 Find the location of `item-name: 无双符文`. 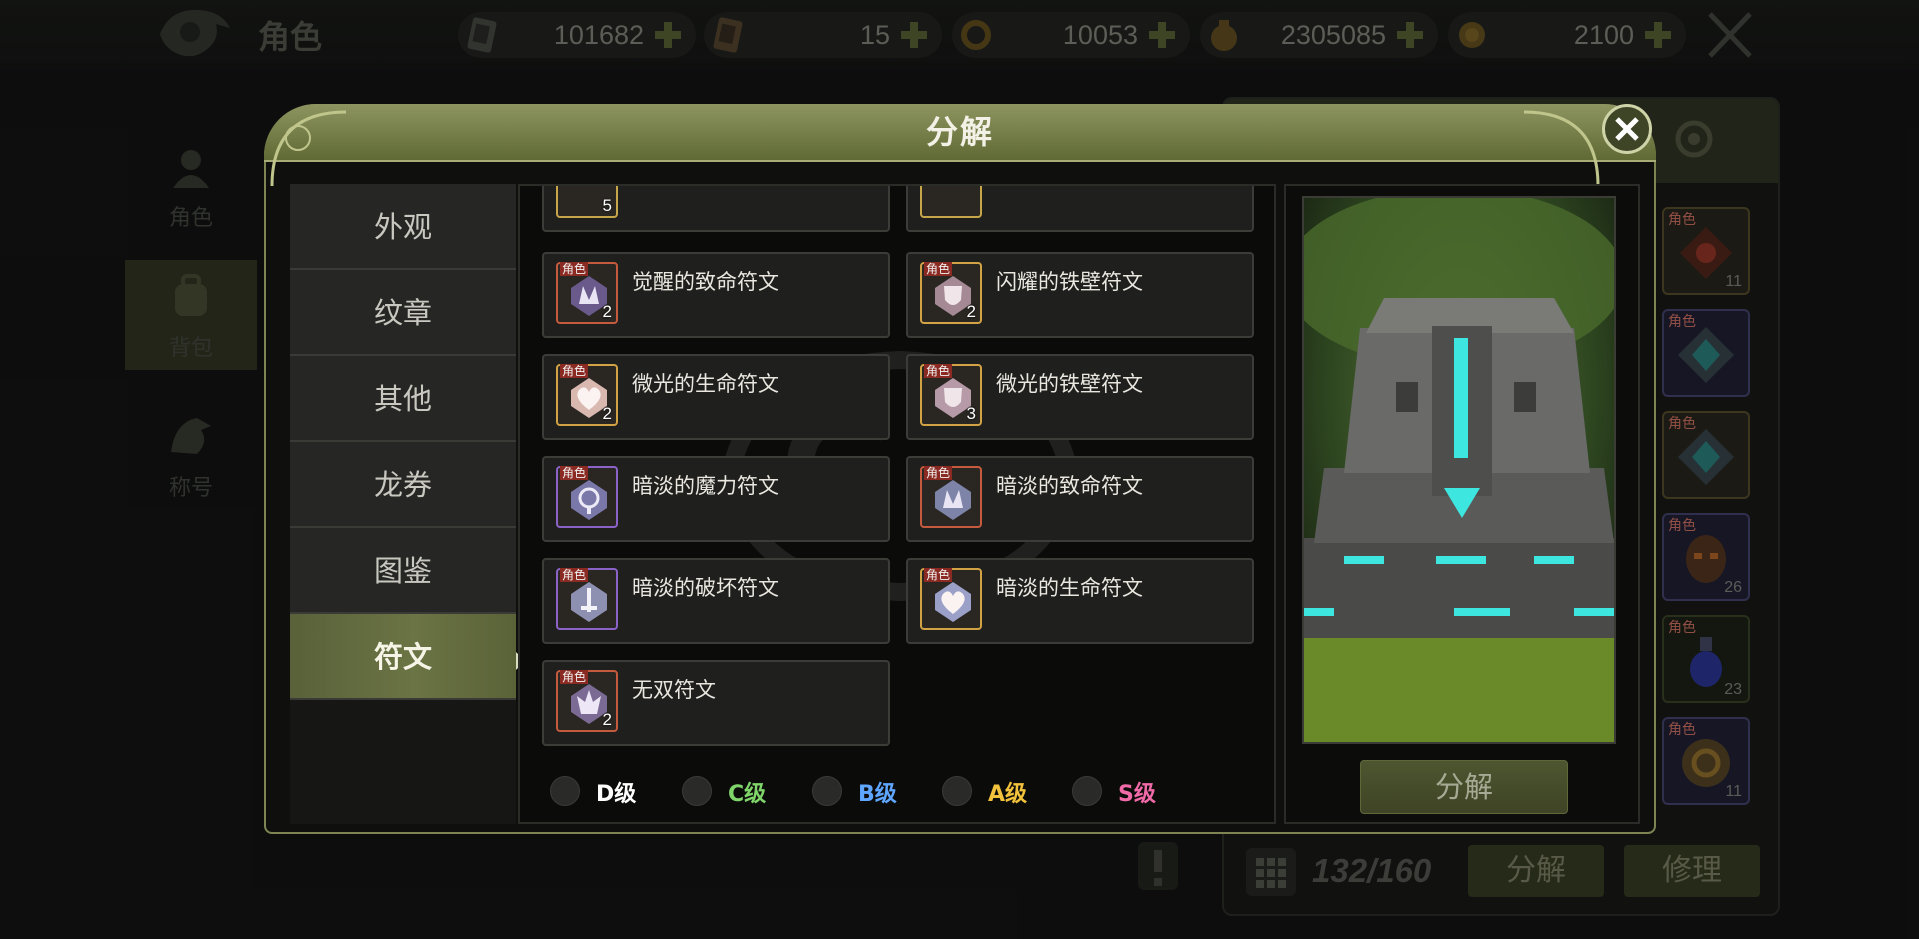

item-name: 无双符文 is located at coordinates (674, 690).